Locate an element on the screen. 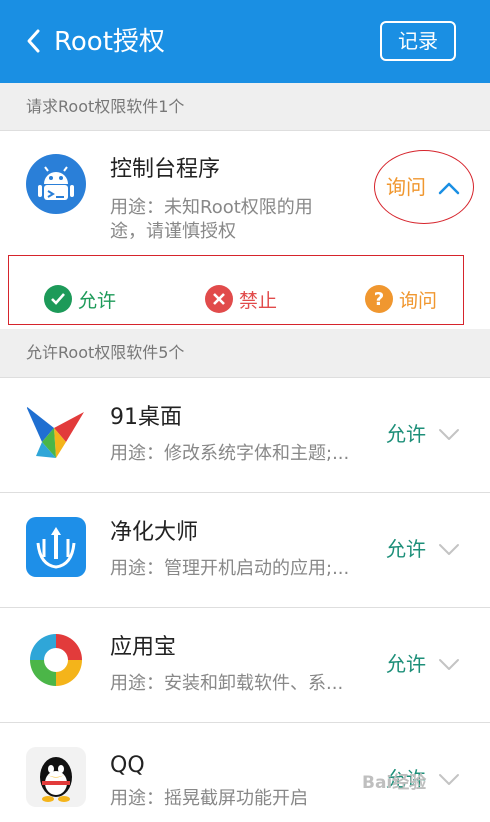  close-icon is located at coordinates (219, 299).